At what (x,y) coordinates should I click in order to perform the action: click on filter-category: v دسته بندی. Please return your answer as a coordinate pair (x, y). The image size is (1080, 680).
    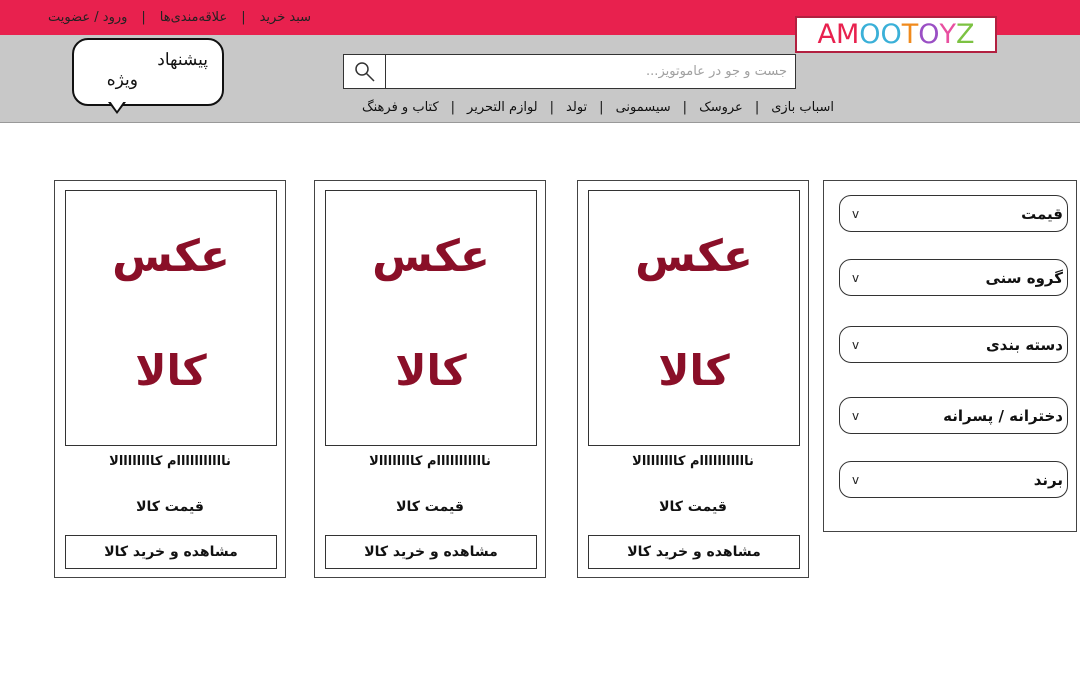
    Looking at the image, I should click on (953, 344).